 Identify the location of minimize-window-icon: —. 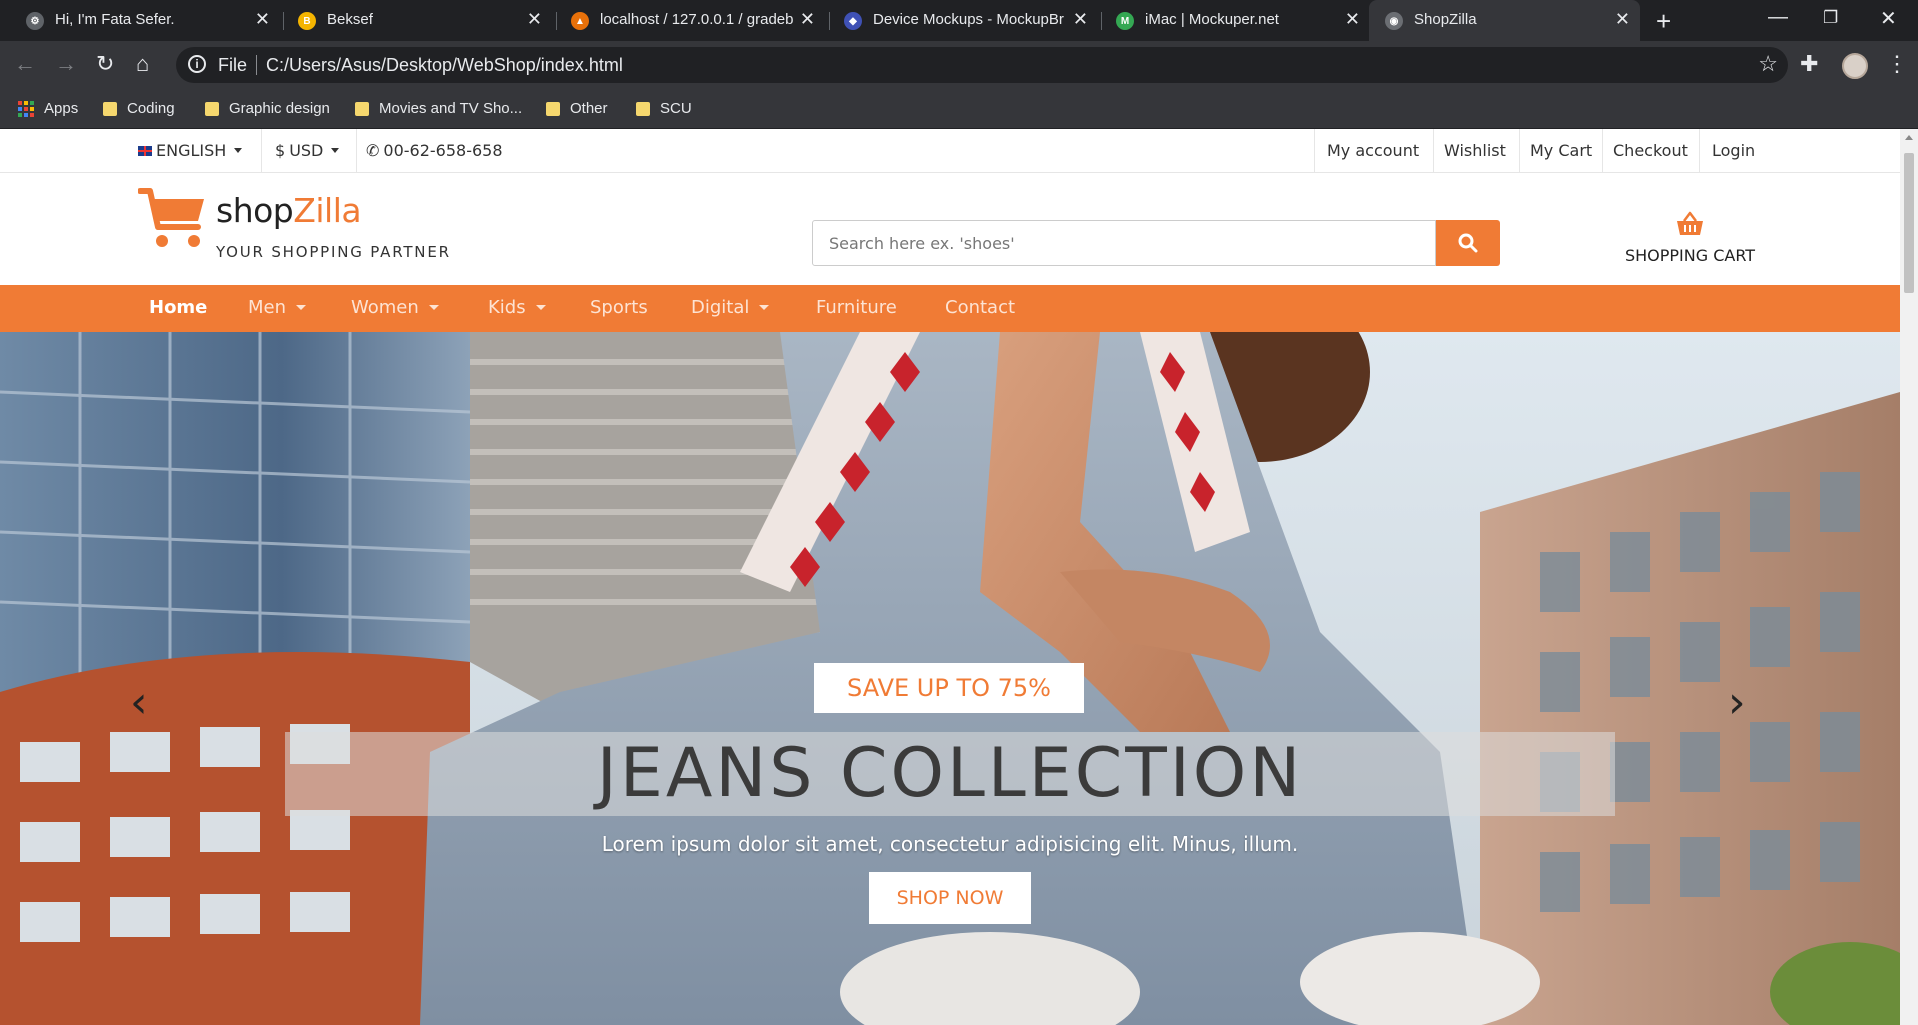
(1778, 17).